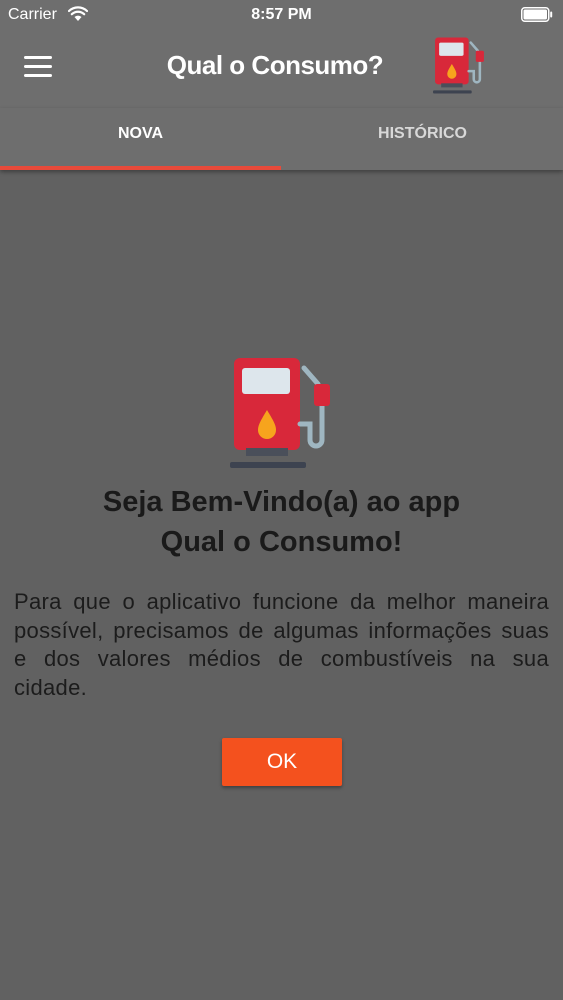 This screenshot has width=563, height=1000. I want to click on ok-button: OK, so click(282, 762).